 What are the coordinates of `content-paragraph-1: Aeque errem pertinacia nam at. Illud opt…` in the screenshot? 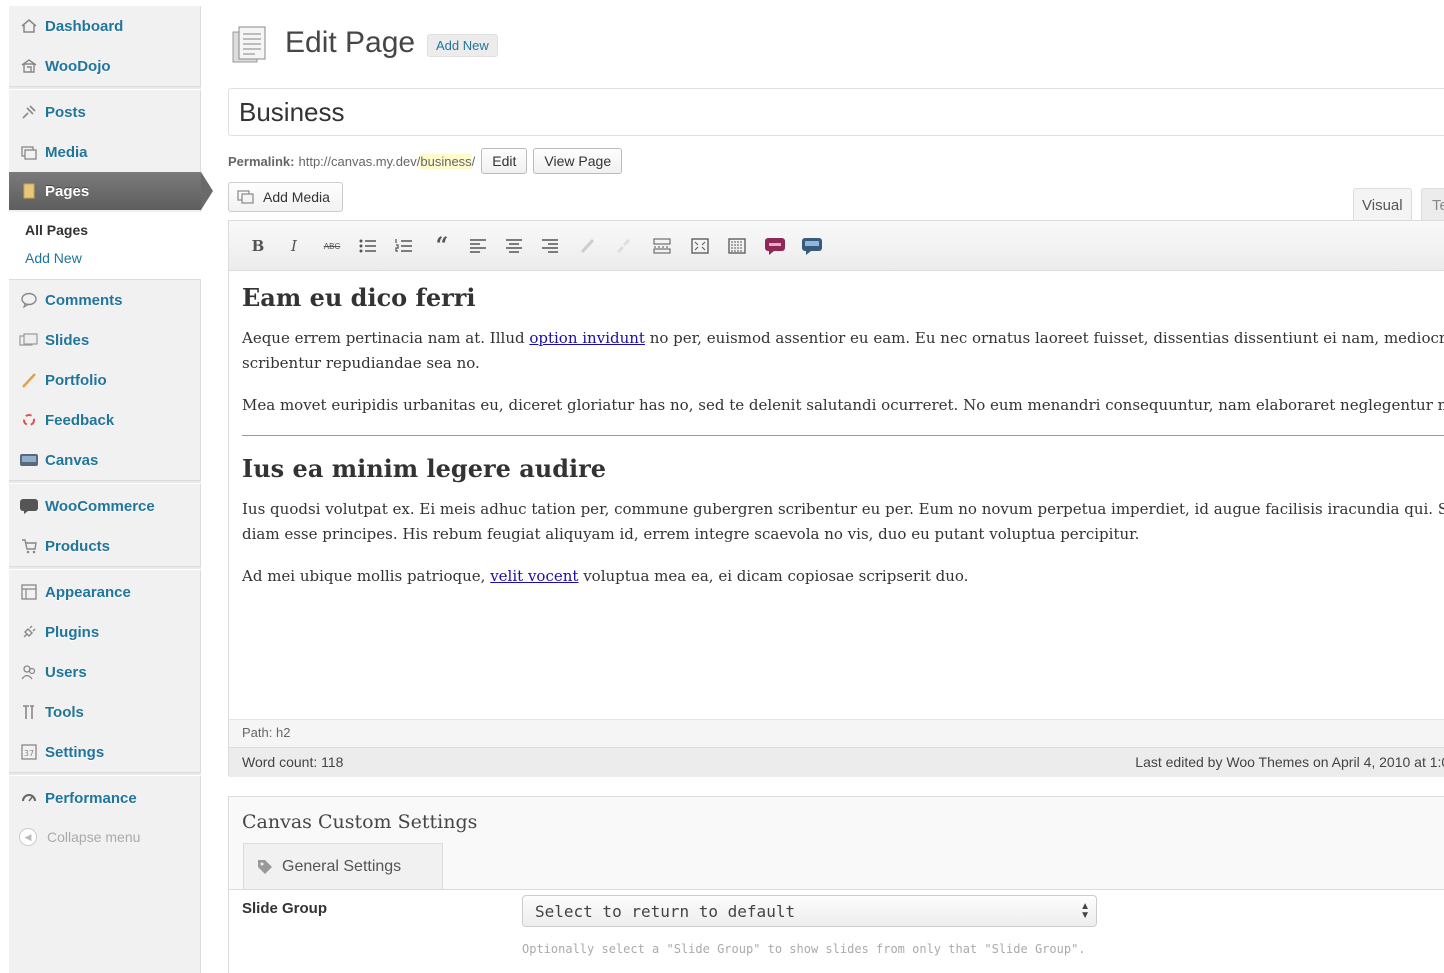 It's located at (843, 338).